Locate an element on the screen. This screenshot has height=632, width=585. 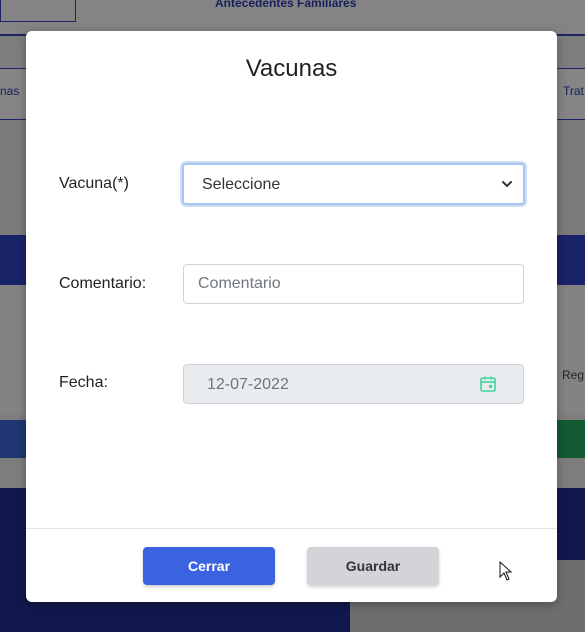
modal-footer-divider is located at coordinates (291, 528).